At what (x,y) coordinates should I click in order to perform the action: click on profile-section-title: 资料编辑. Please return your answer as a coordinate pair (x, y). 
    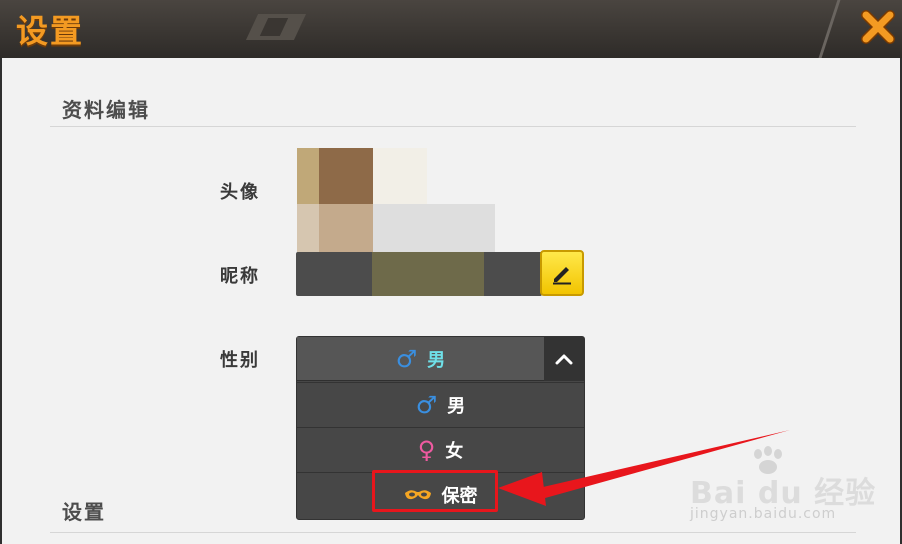
    Looking at the image, I should click on (106, 110).